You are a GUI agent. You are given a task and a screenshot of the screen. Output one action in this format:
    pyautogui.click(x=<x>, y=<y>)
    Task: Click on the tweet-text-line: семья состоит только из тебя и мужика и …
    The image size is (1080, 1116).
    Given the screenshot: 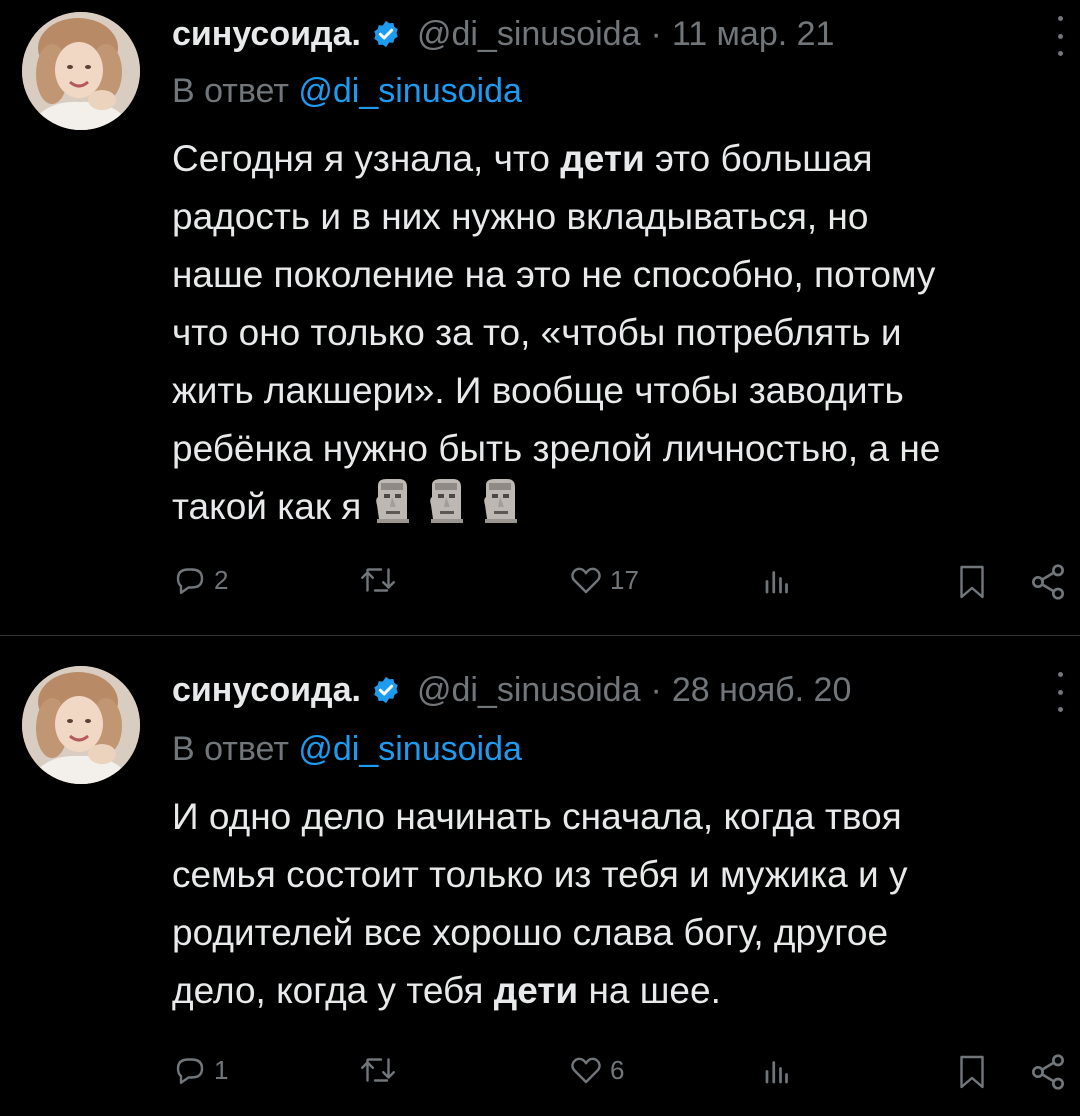 What is the action you would take?
    pyautogui.click(x=540, y=874)
    